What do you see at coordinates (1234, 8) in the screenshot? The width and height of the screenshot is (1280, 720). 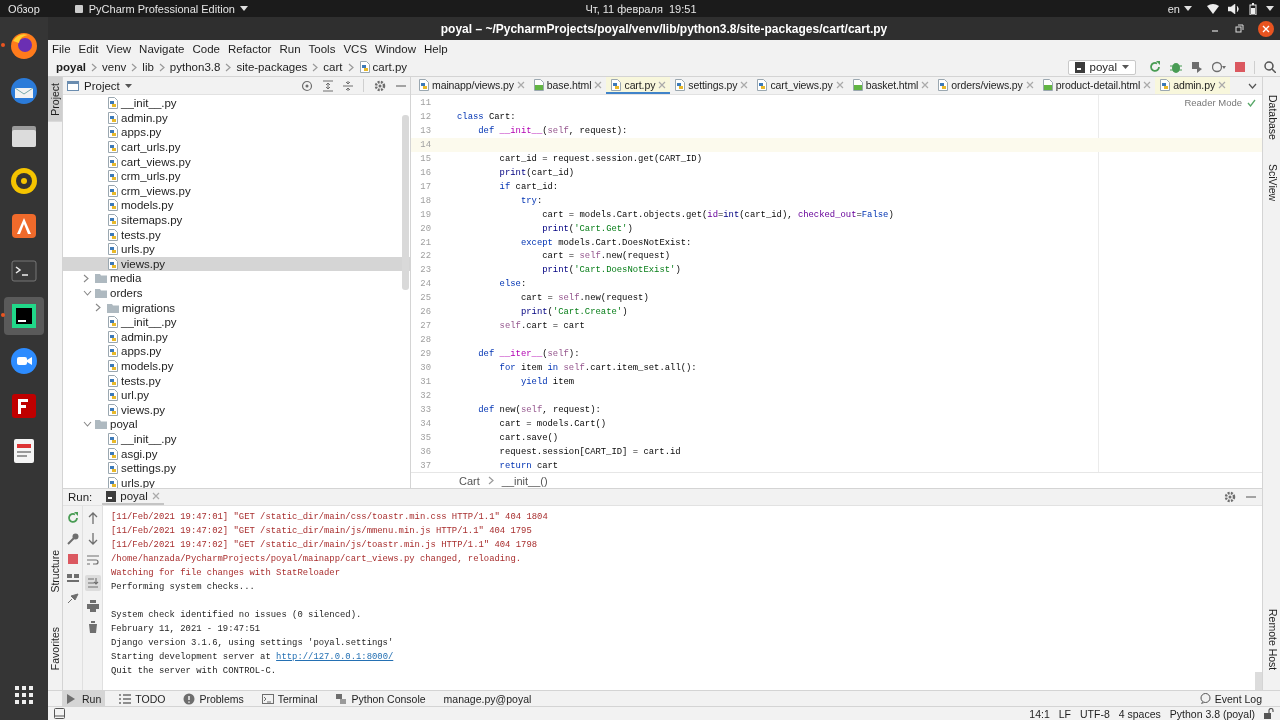 I see `volume-icon` at bounding box center [1234, 8].